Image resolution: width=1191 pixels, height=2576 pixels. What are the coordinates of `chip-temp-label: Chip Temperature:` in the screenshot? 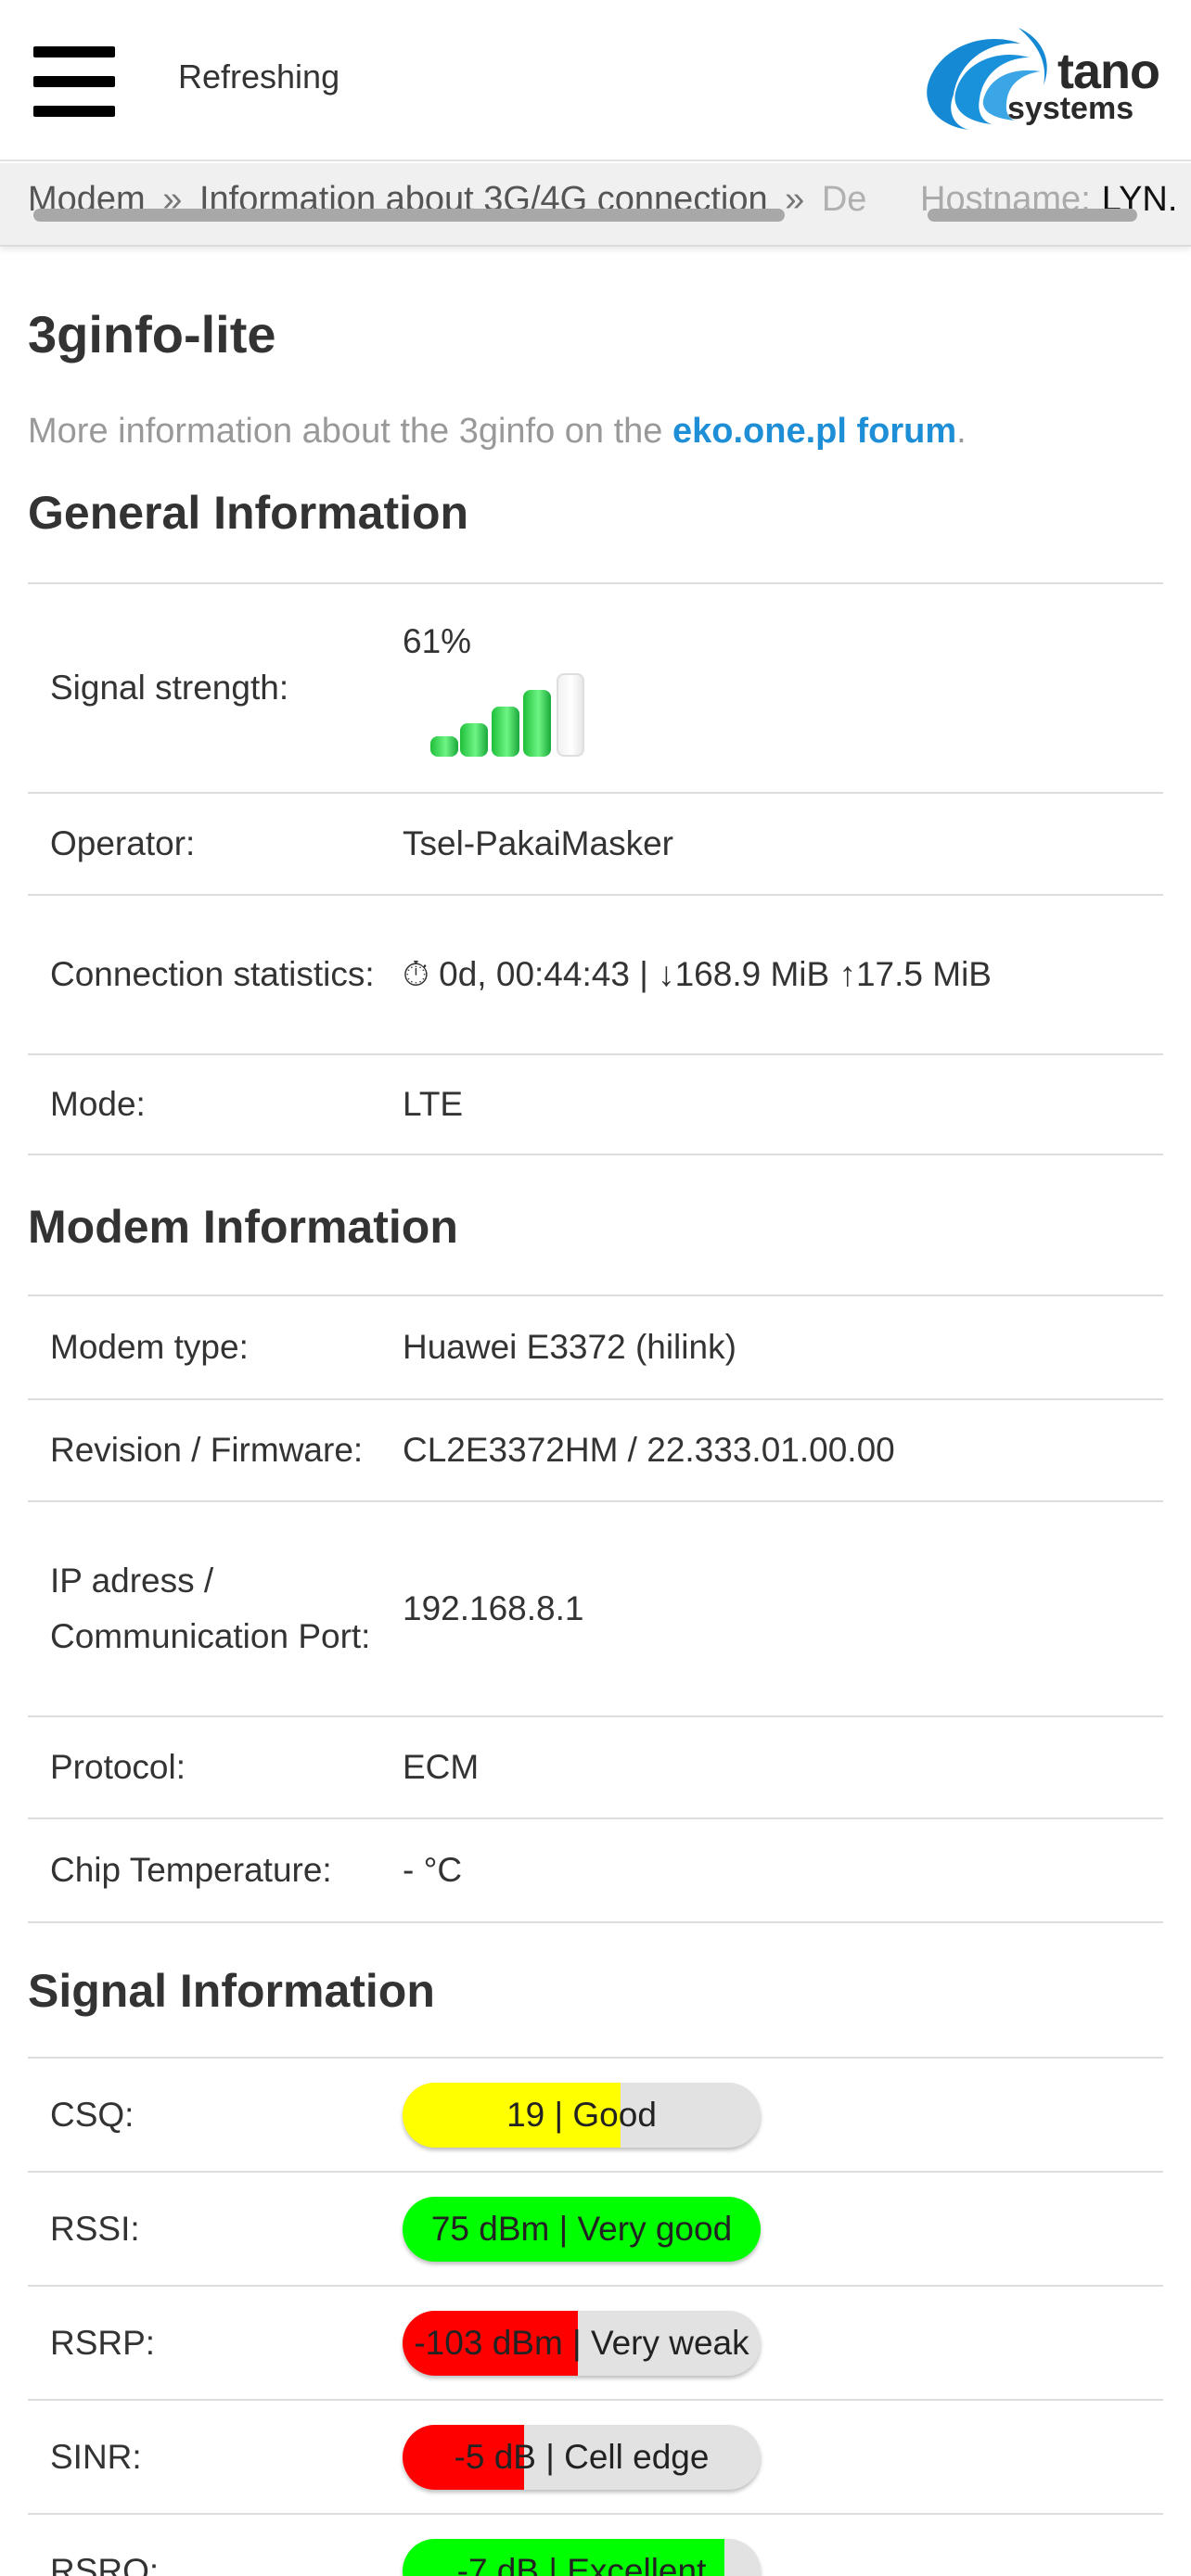 It's located at (215, 1870).